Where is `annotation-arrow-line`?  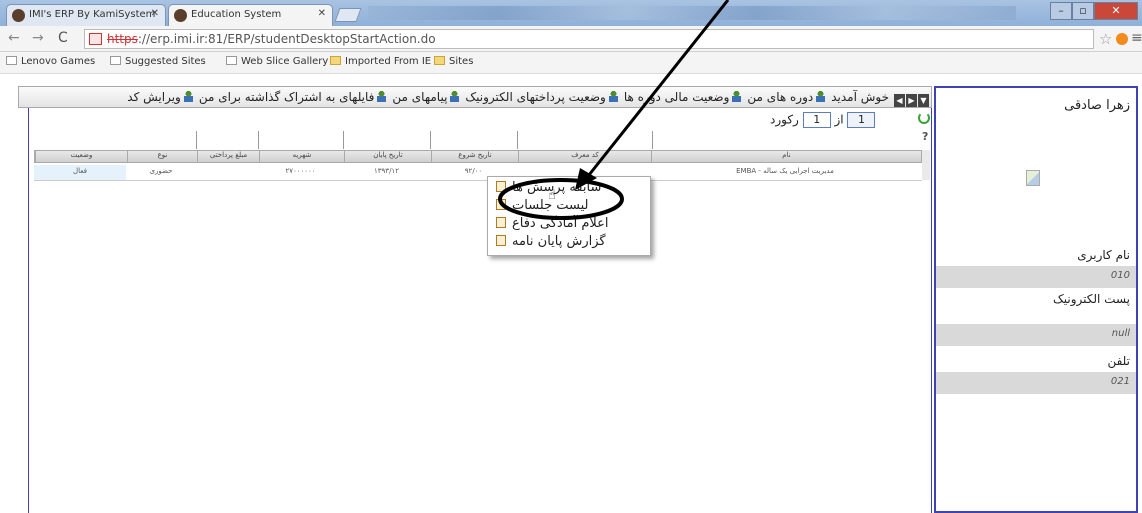 annotation-arrow-line is located at coordinates (656, 90).